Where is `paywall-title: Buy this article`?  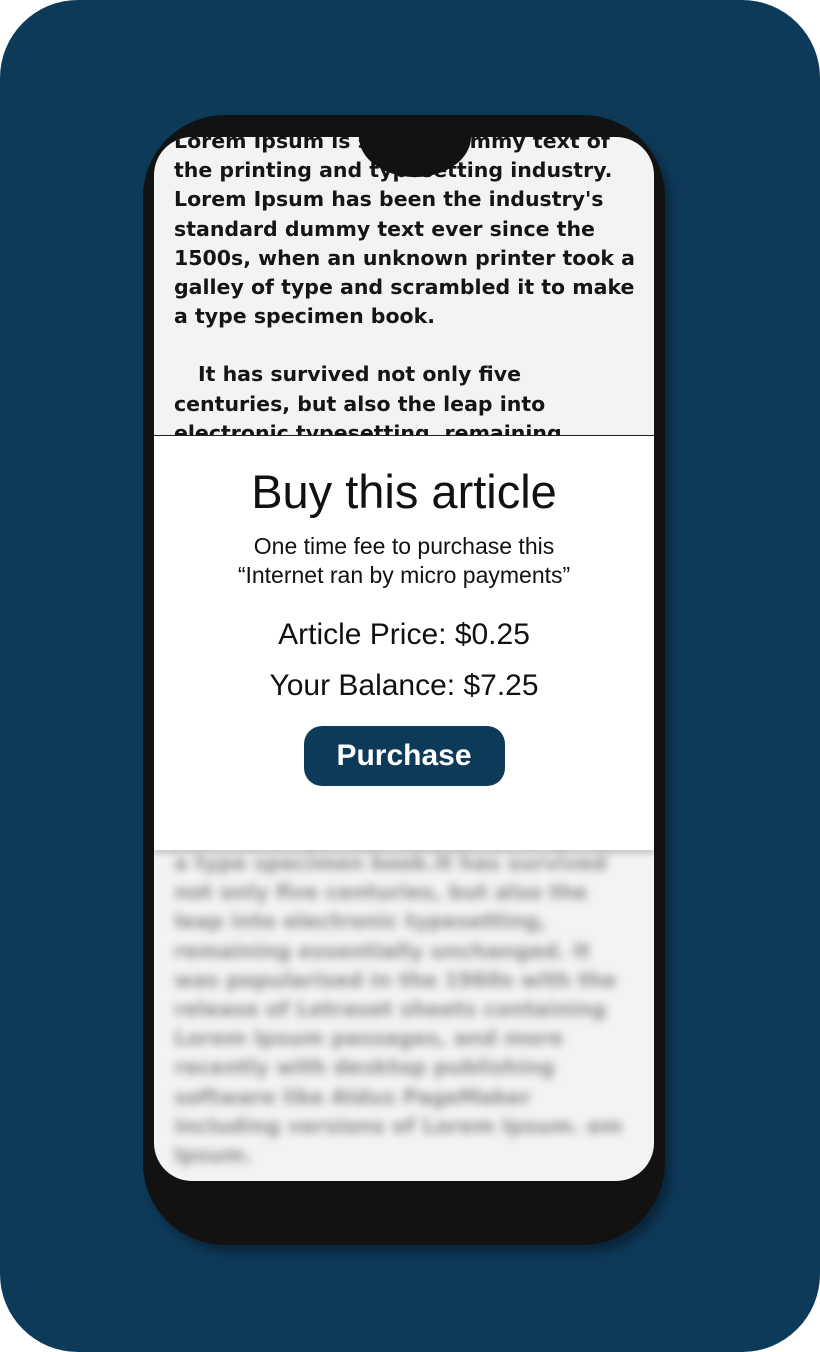 paywall-title: Buy this article is located at coordinates (404, 491).